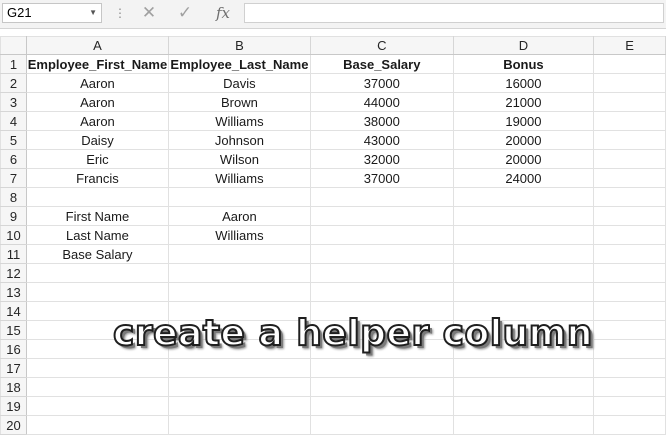 The height and width of the screenshot is (435, 666). I want to click on cell-e17, so click(629, 368).